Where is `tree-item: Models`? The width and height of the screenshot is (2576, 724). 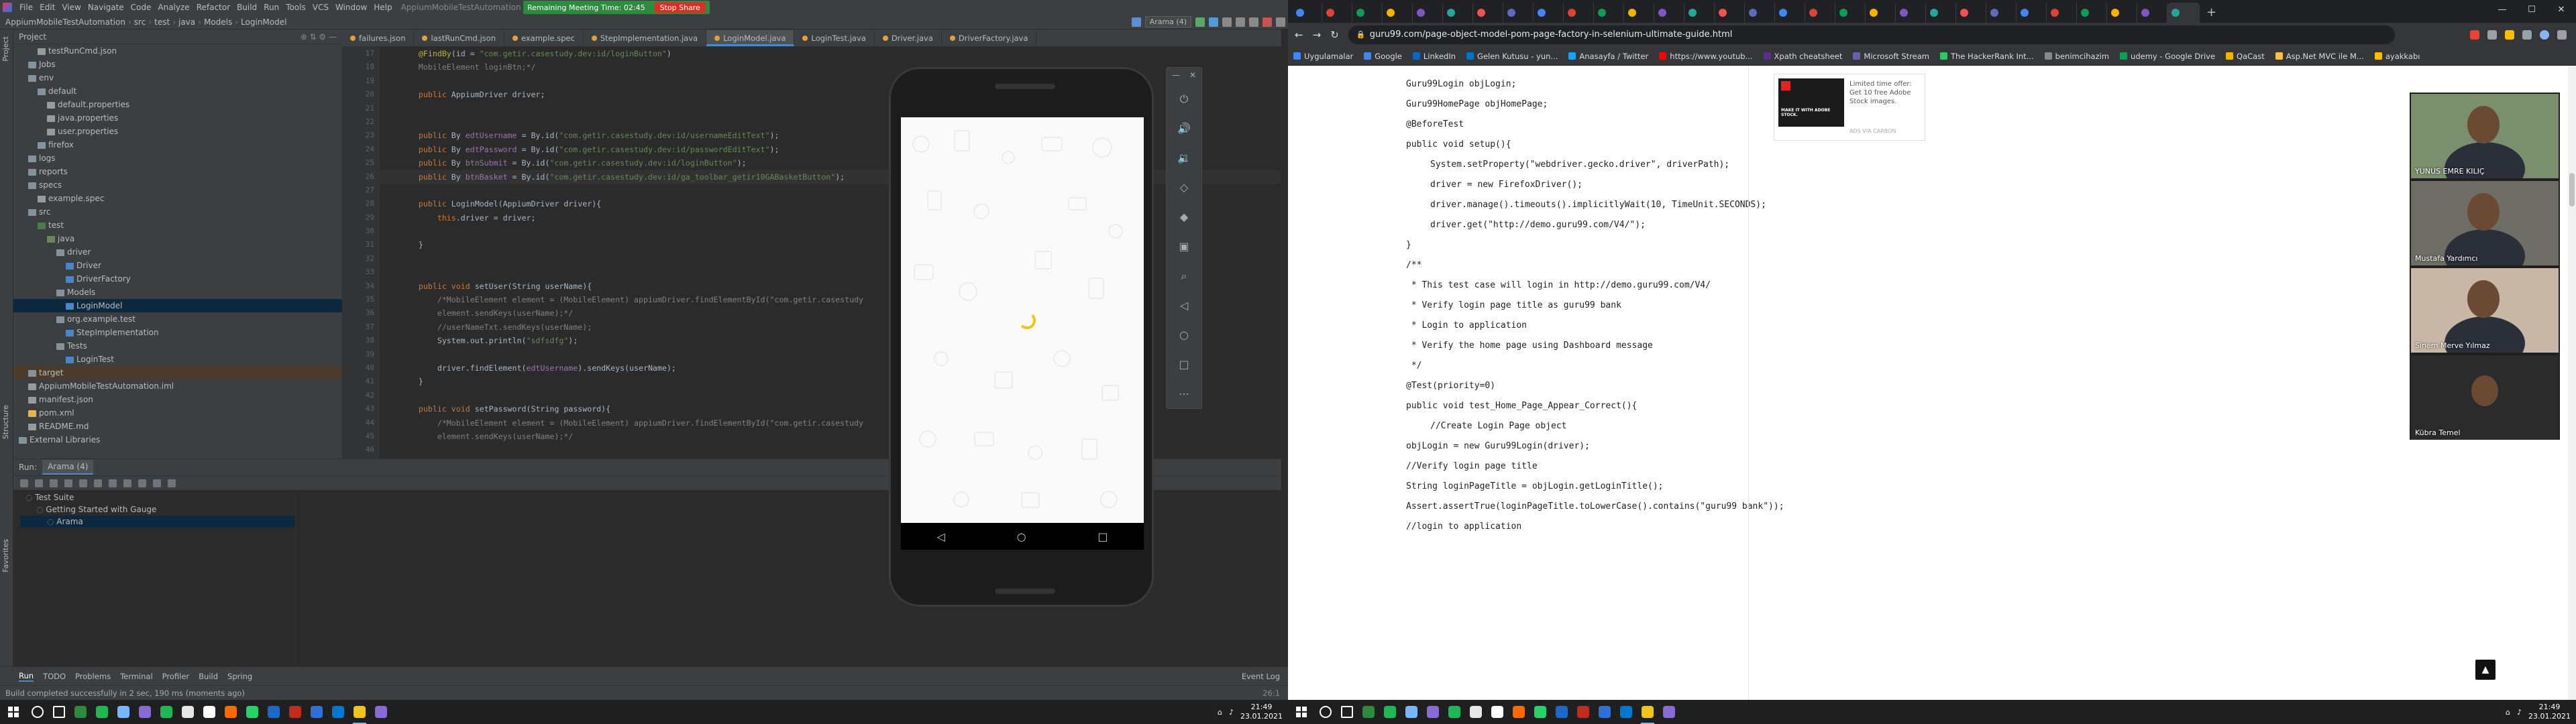
tree-item: Models is located at coordinates (177, 292).